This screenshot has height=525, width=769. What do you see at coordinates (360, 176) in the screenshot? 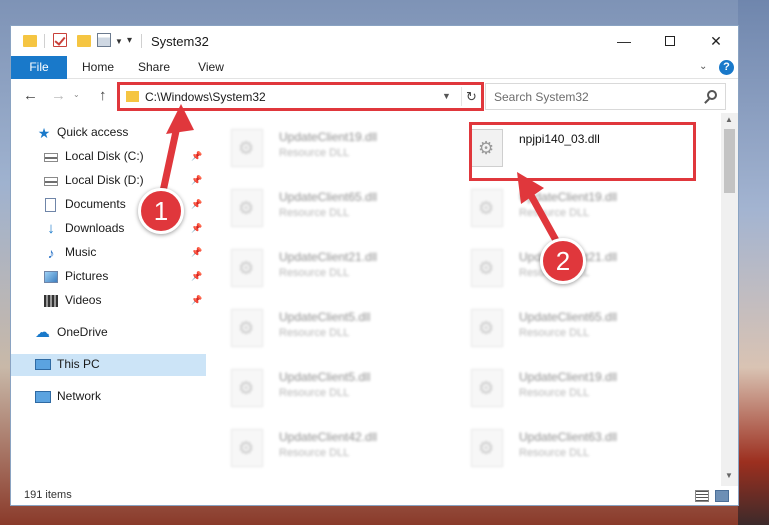
I see `annotation-arrows` at bounding box center [360, 176].